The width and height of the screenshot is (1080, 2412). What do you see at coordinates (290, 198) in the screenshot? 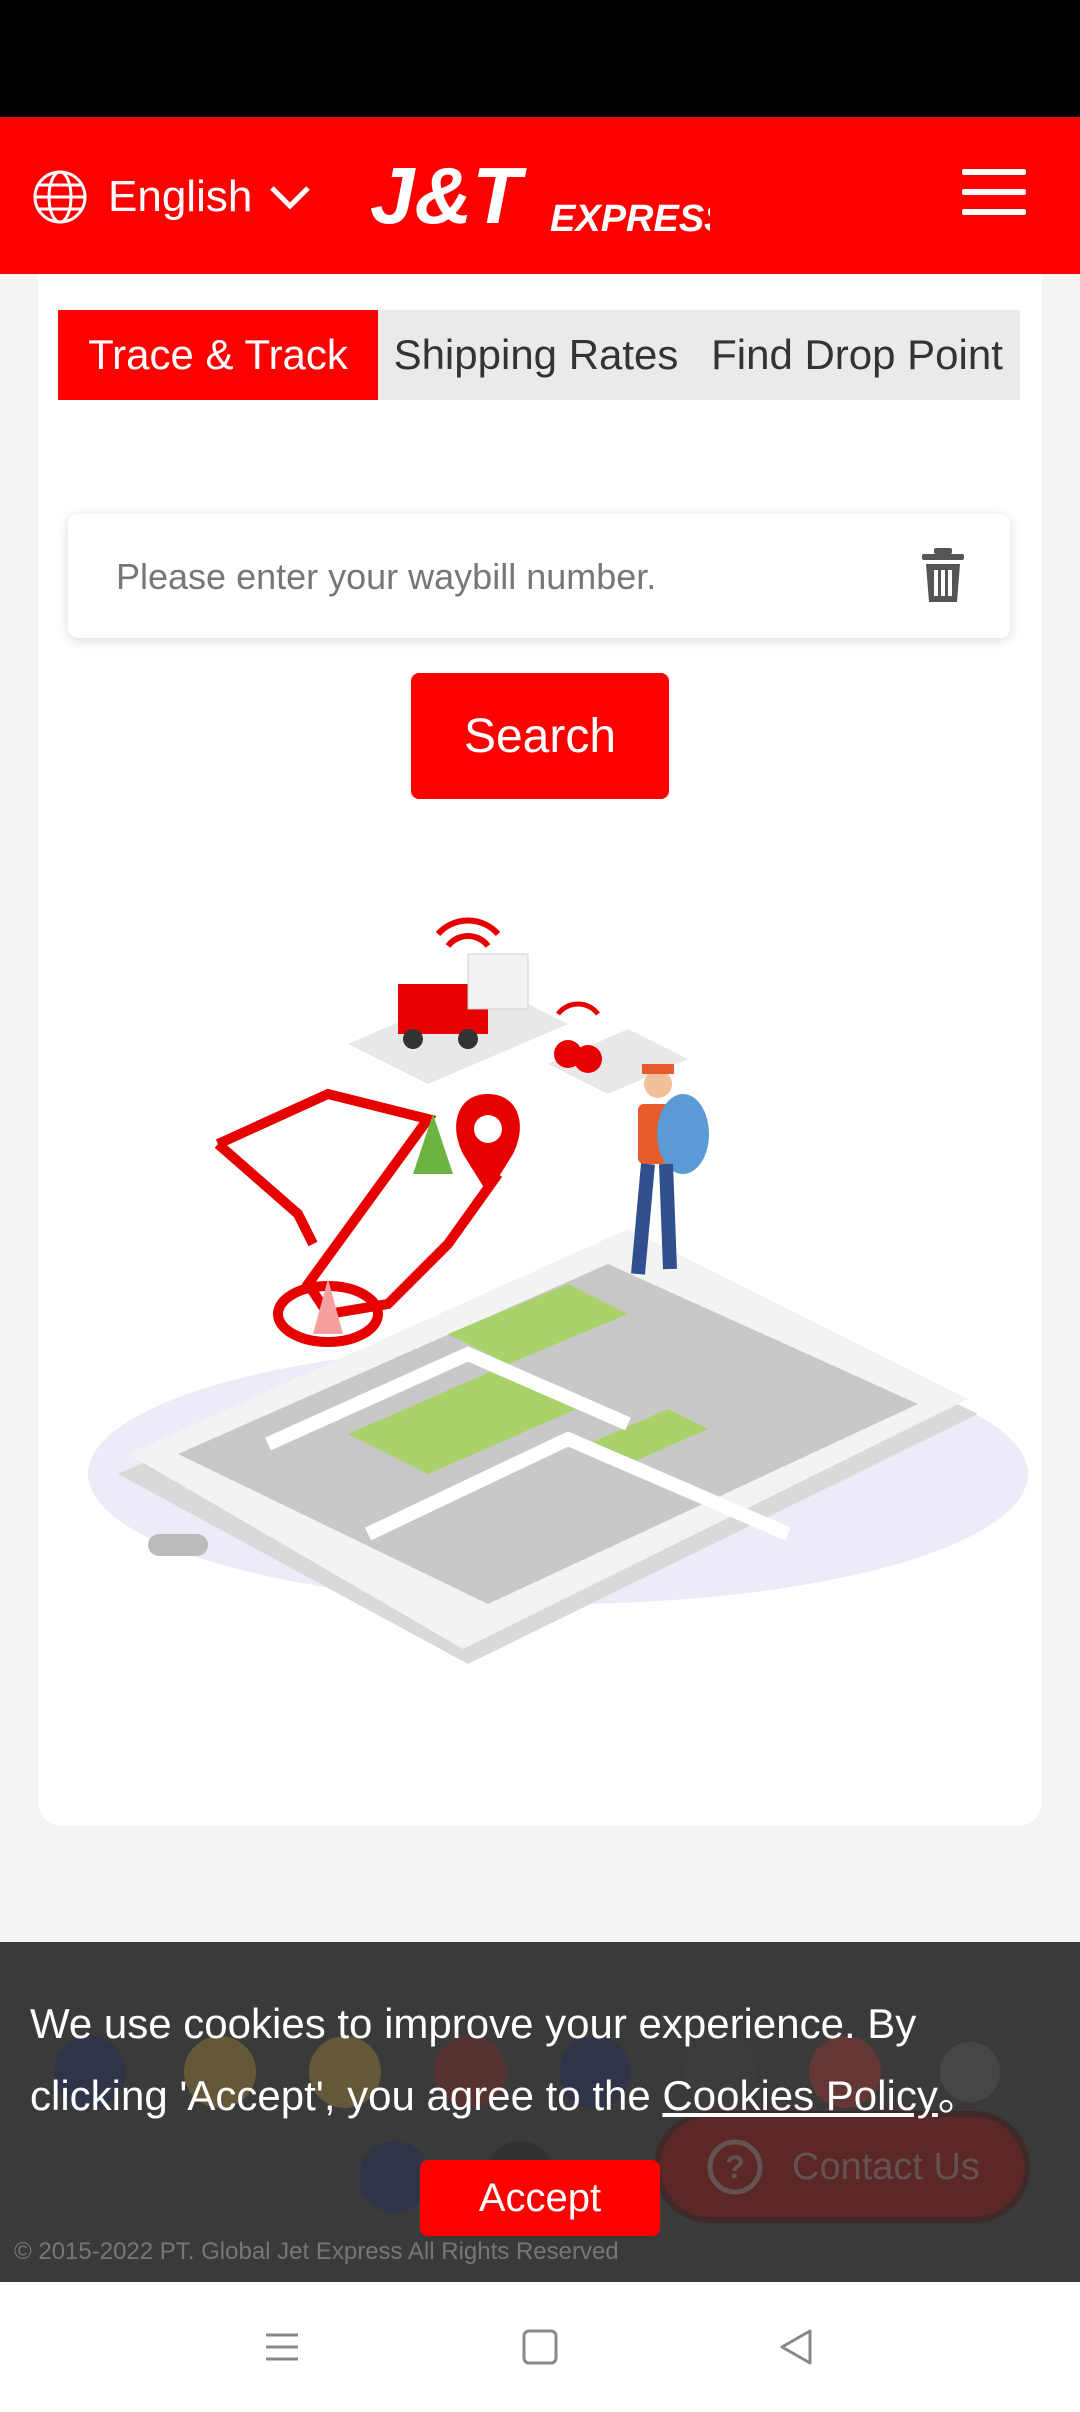
I see `chevron-down-icon` at bounding box center [290, 198].